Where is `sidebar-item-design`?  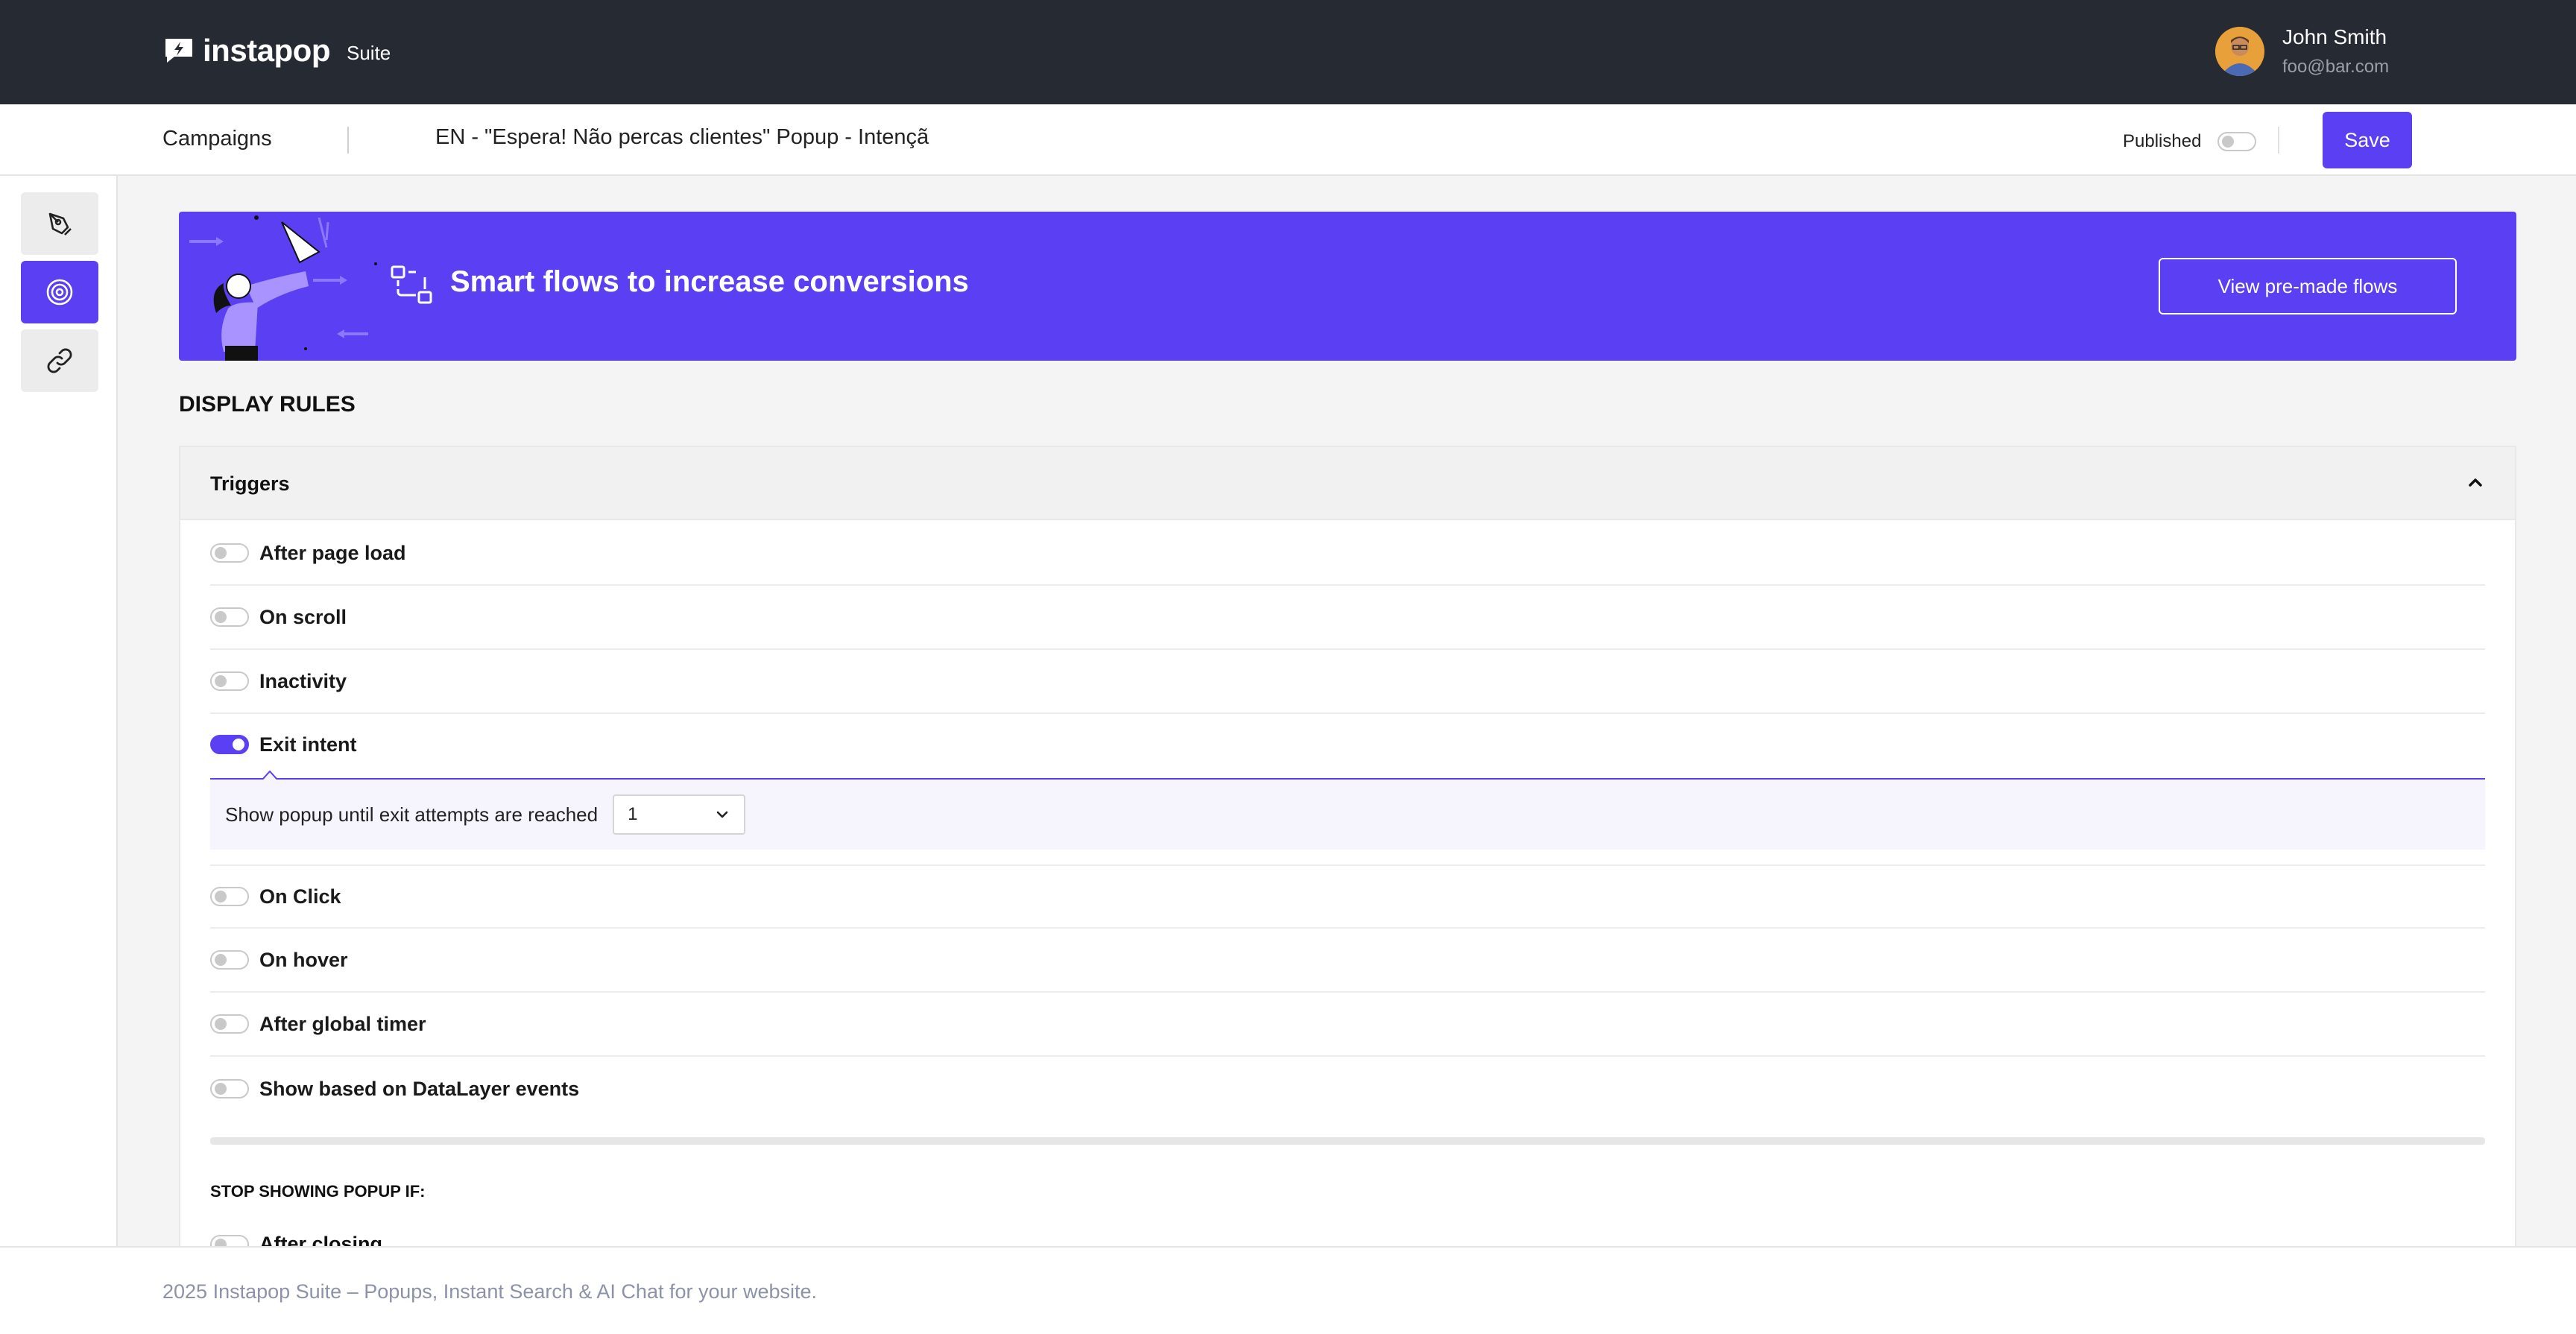 sidebar-item-design is located at coordinates (60, 224).